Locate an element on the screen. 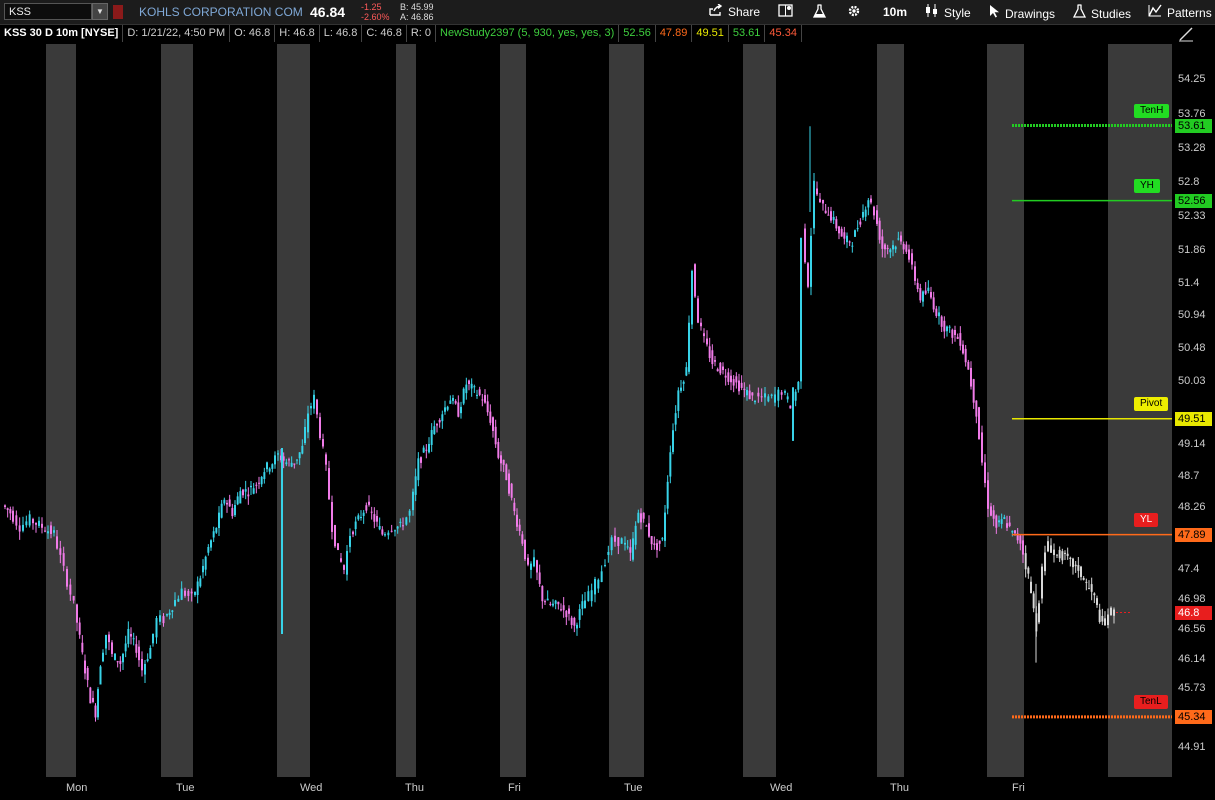  patterns-icon is located at coordinates (1155, 12).